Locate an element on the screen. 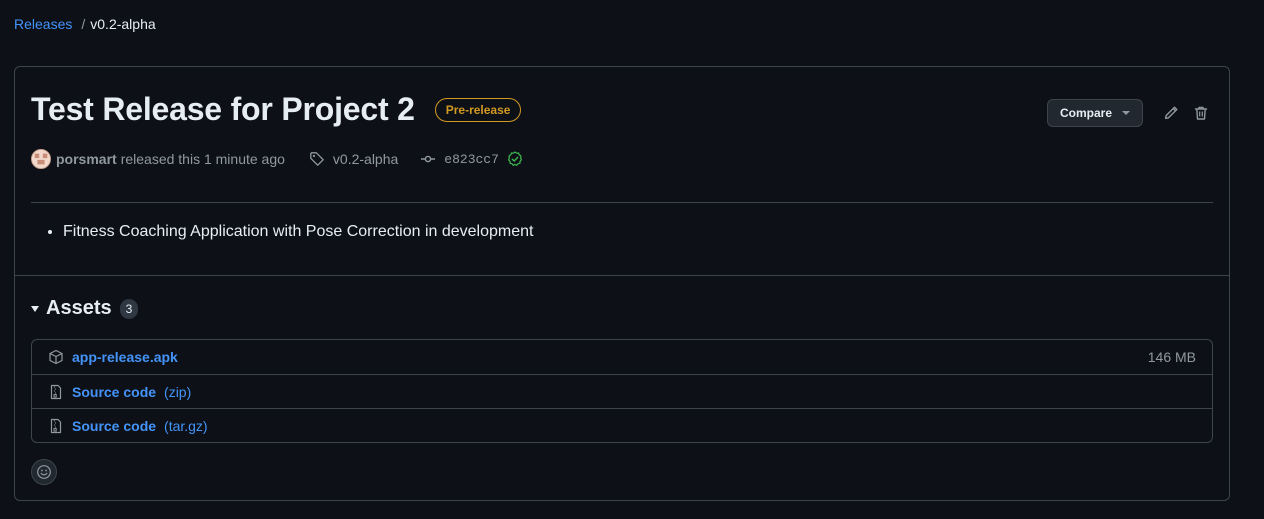 This screenshot has height=519, width=1264. assets-toggle: Assets 3 is located at coordinates (85, 308).